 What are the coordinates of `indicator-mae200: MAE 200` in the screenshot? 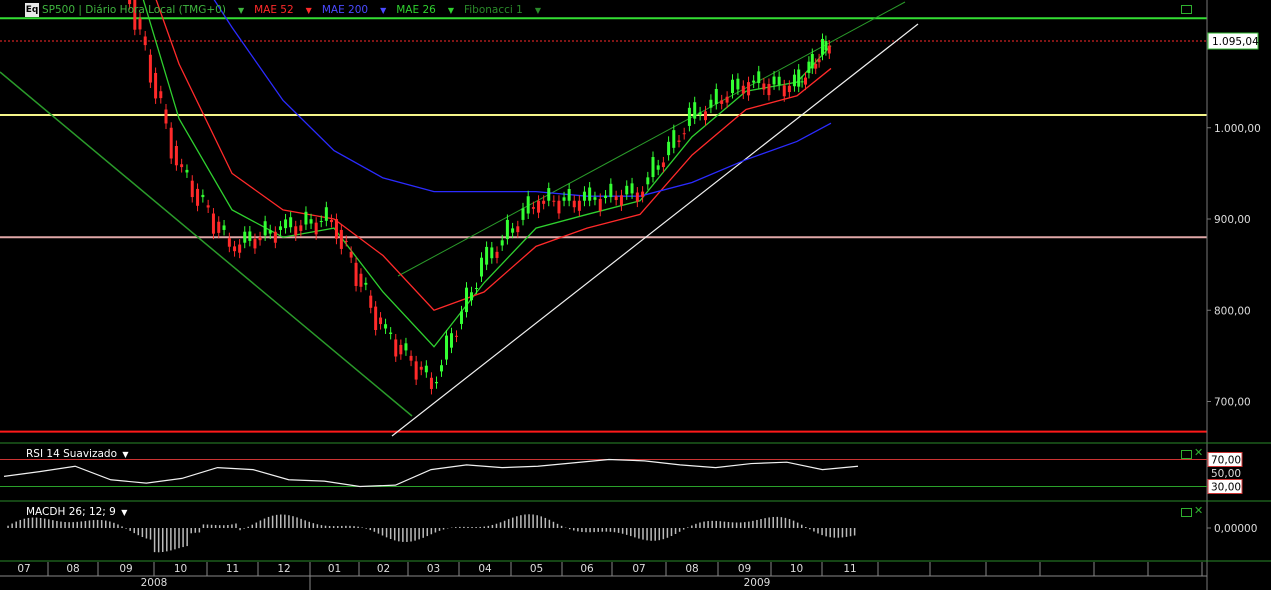 It's located at (345, 10).